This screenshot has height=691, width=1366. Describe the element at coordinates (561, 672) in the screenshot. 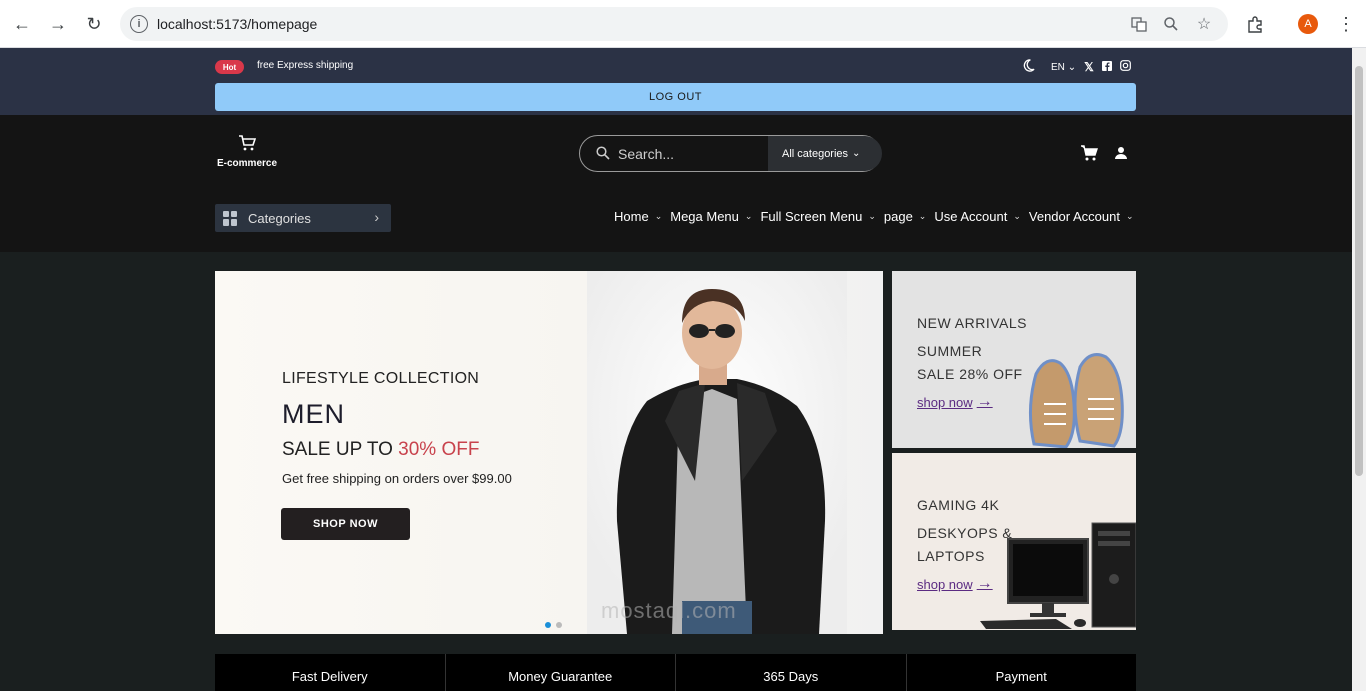

I see `feature-money-guarantee: Money Guarantee` at that location.